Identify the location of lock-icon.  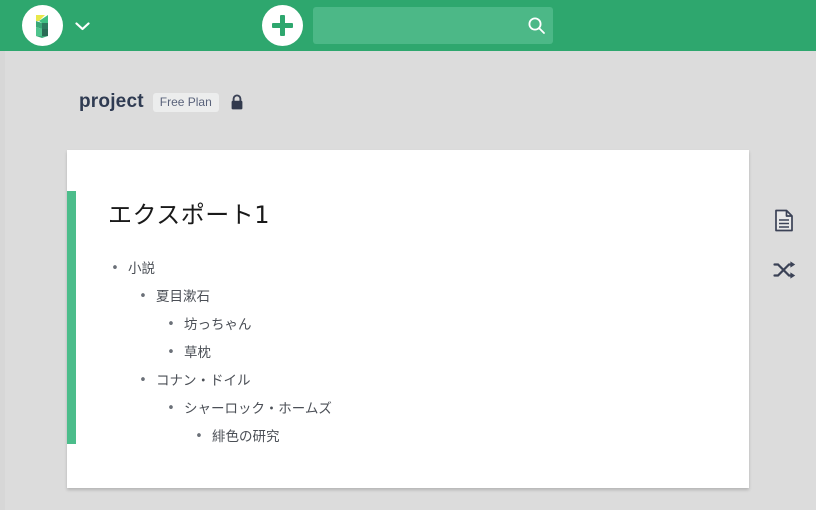
(237, 102).